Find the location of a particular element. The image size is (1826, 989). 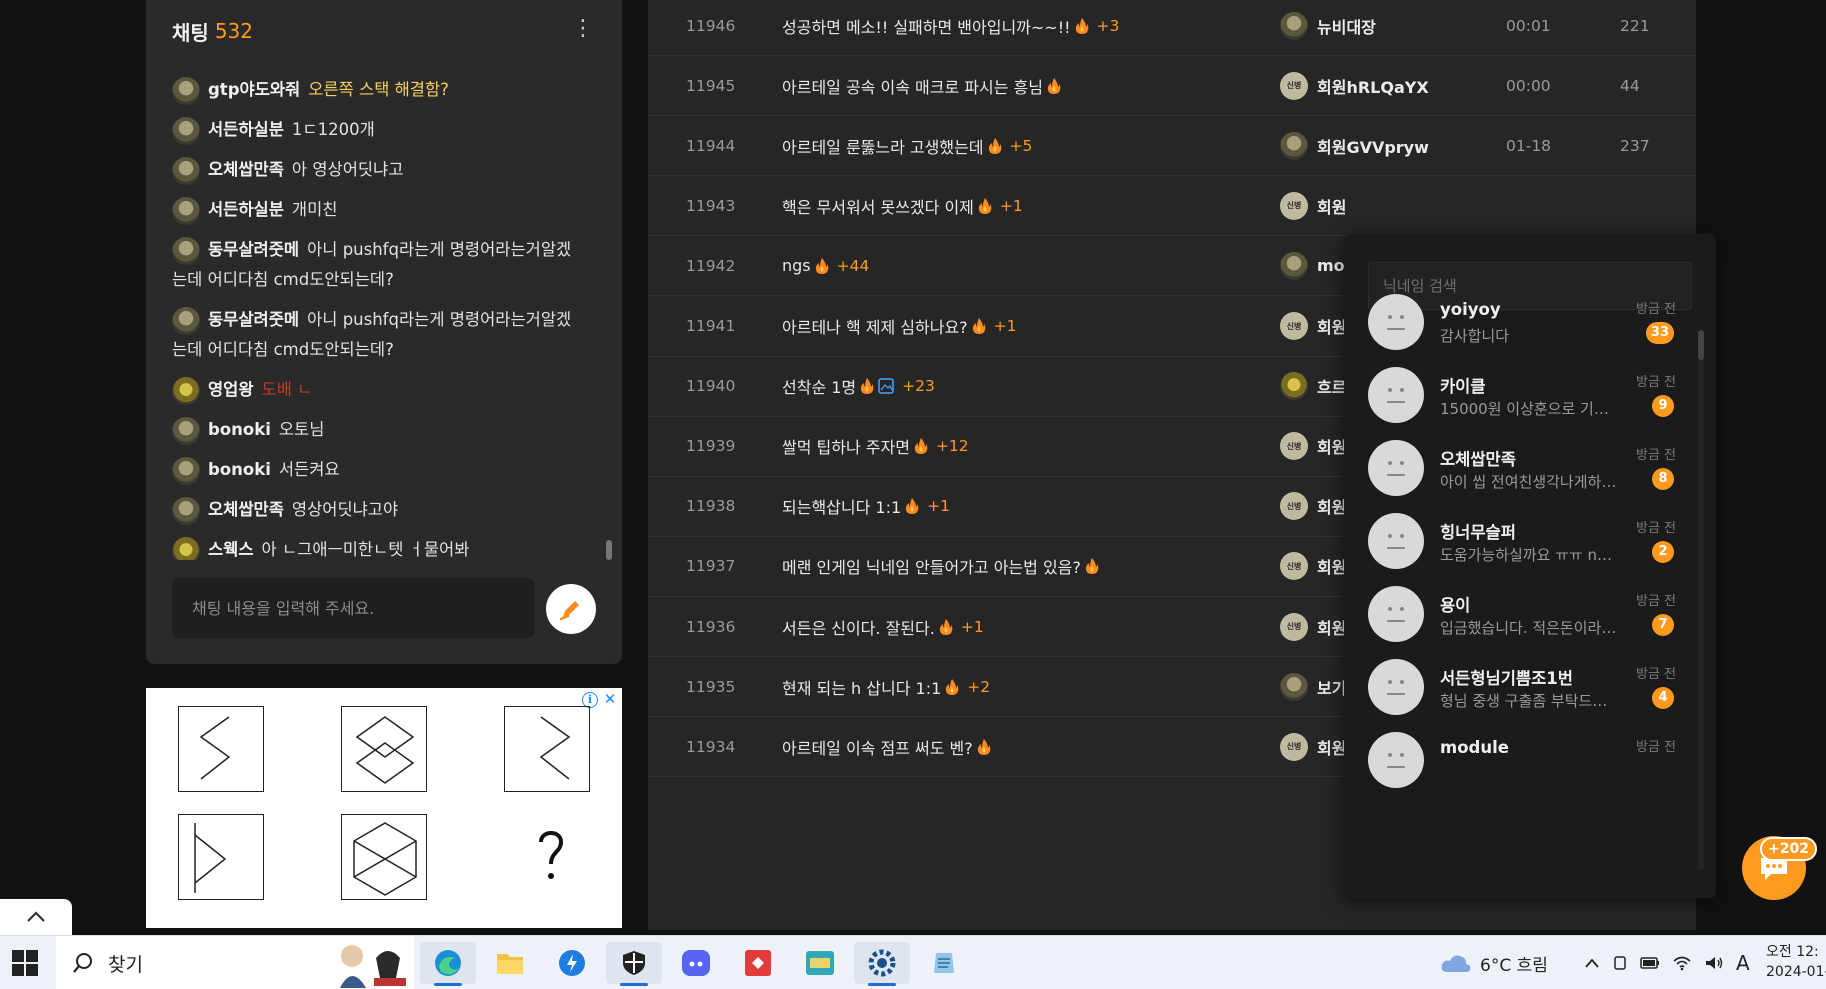

taskbar-clock: 오전 12: 2024-01- is located at coordinates (1796, 962).